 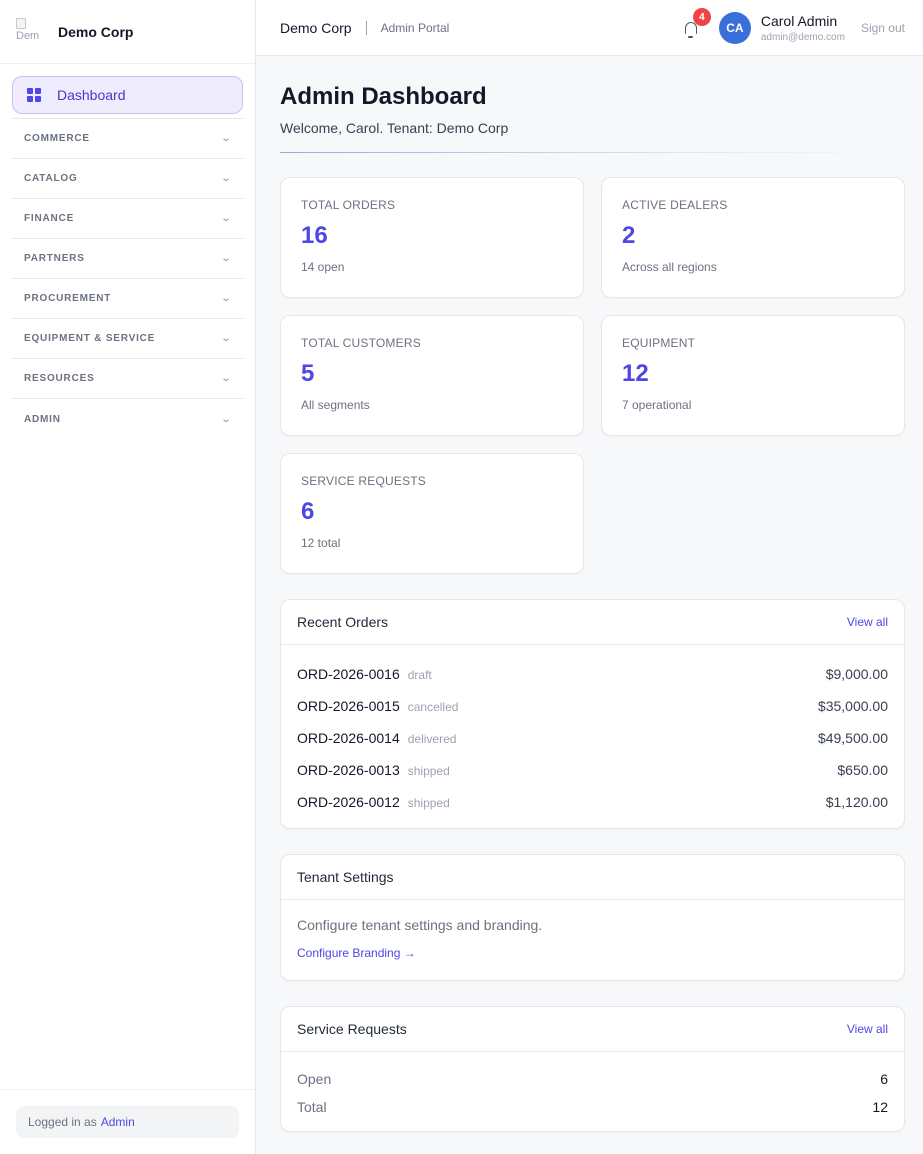 What do you see at coordinates (348, 674) in the screenshot?
I see `order-id: ORD-2026-0016` at bounding box center [348, 674].